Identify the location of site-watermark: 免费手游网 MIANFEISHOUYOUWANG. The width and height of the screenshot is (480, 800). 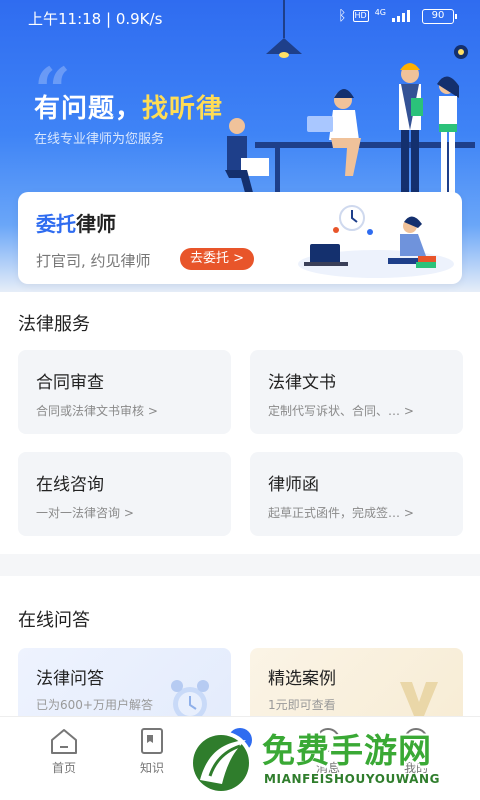
(333, 761).